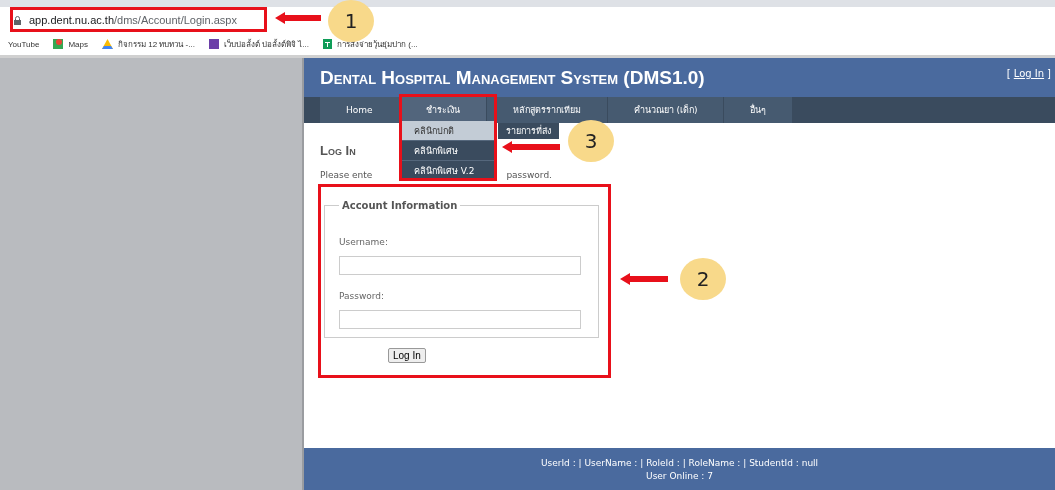 Image resolution: width=1055 pixels, height=490 pixels. Describe the element at coordinates (107, 44) in the screenshot. I see `triangle-icon` at that location.